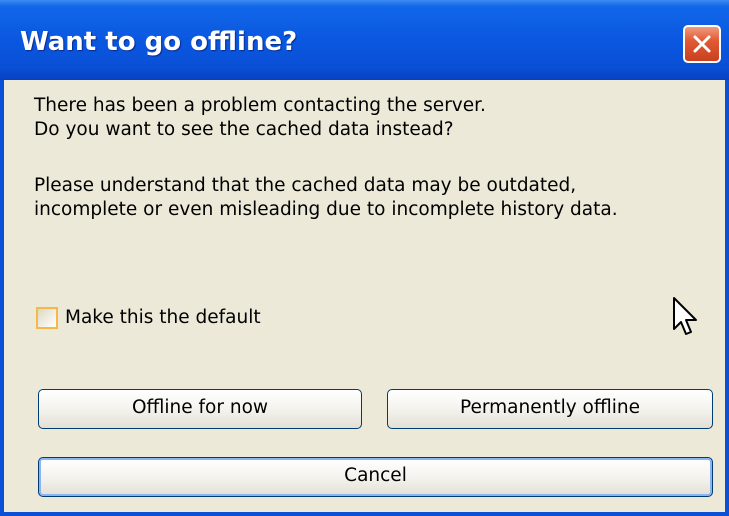 Image resolution: width=729 pixels, height=516 pixels. Describe the element at coordinates (159, 42) in the screenshot. I see `dialog-title: Want to go offline?` at that location.